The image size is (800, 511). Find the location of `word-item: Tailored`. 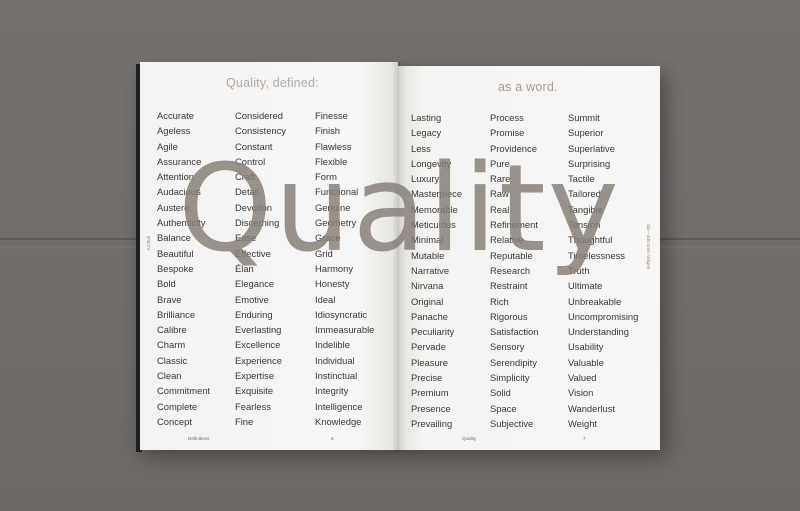

word-item: Tailored is located at coordinates (584, 194).